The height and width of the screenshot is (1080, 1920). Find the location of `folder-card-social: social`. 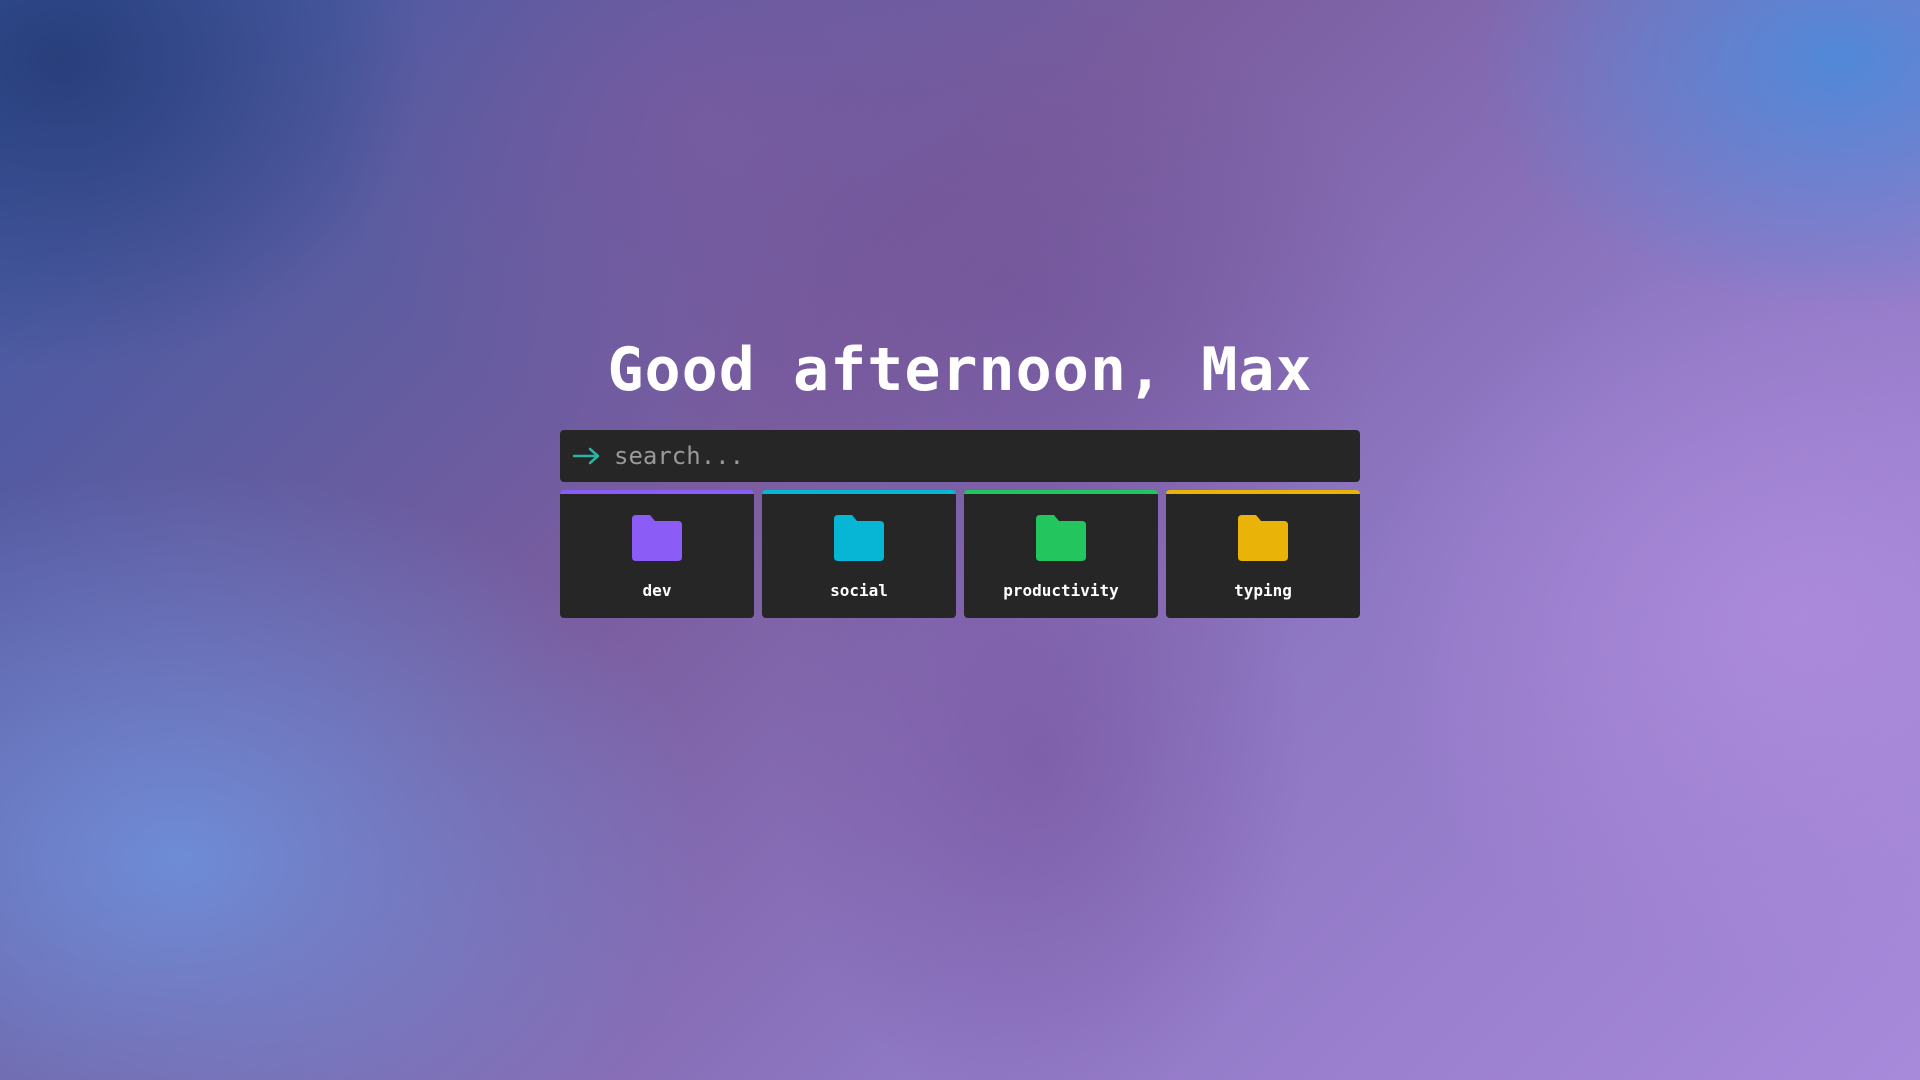

folder-card-social: social is located at coordinates (859, 554).